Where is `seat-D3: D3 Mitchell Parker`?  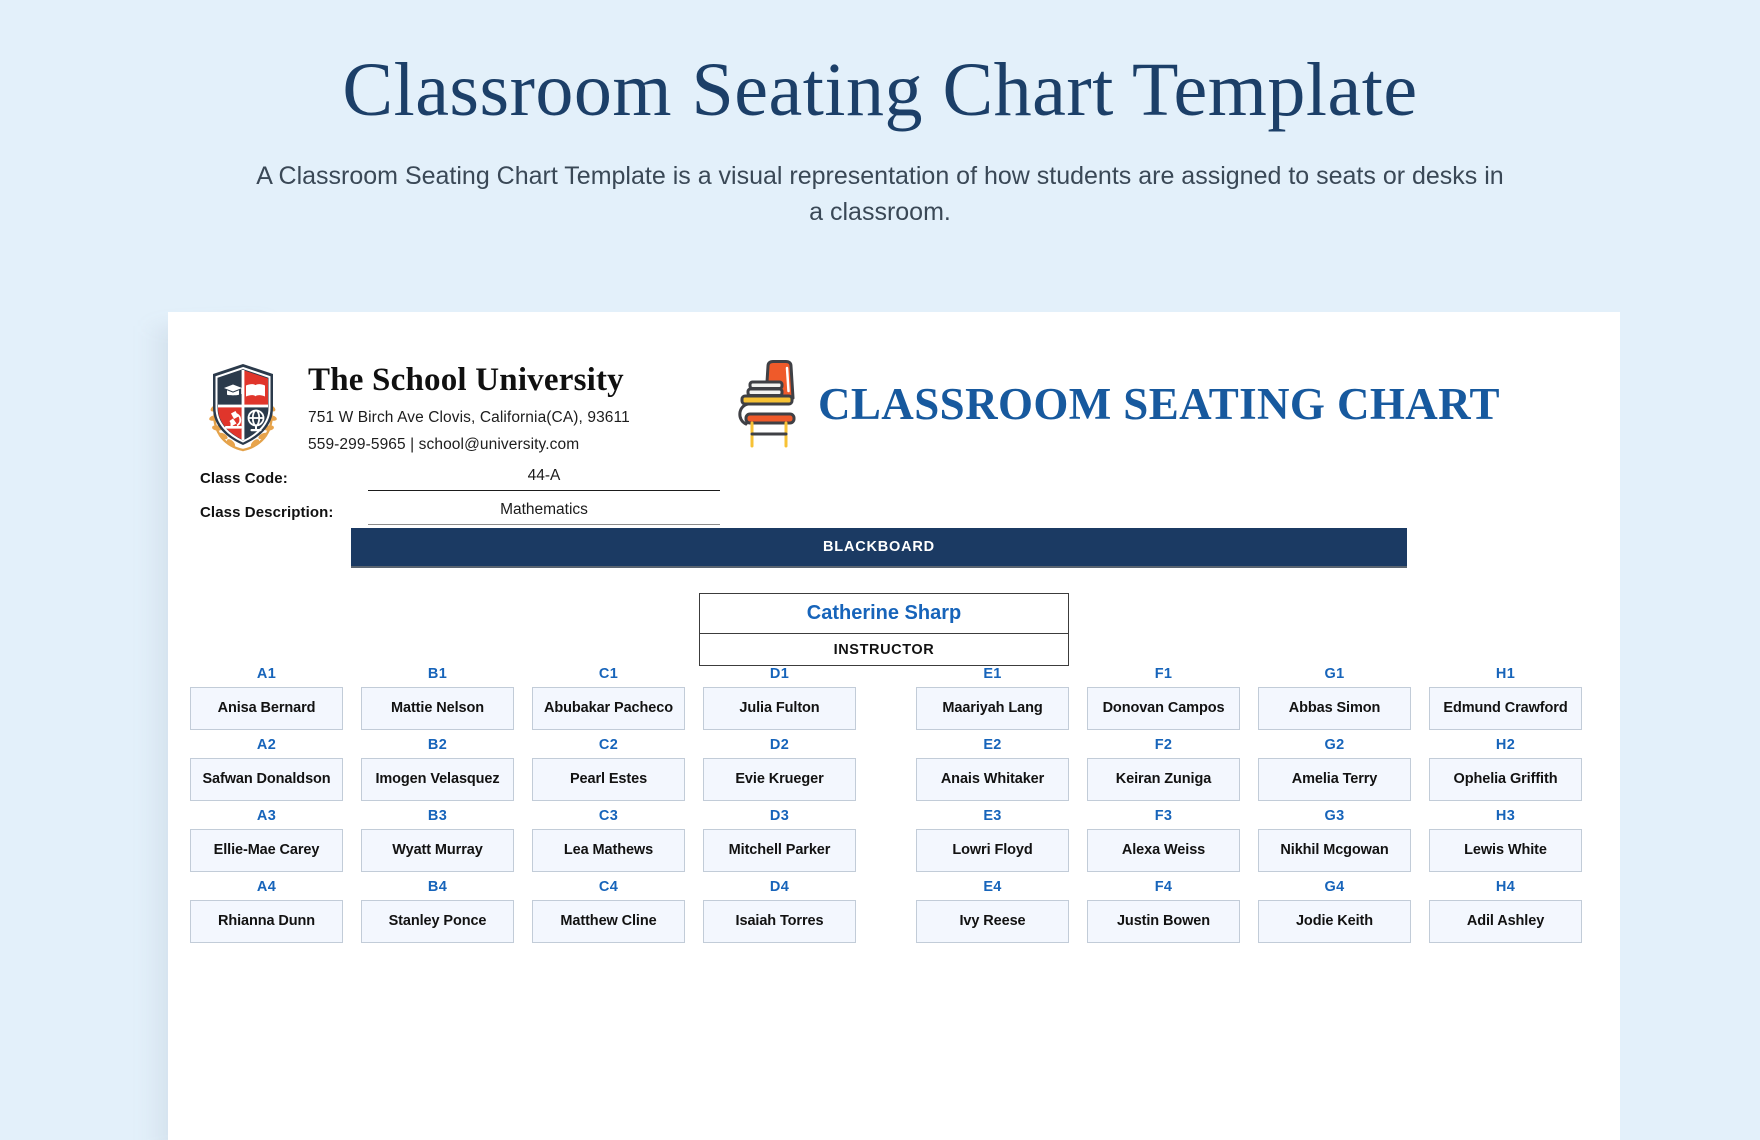
seat-D3: D3 Mitchell Parker is located at coordinates (779, 840).